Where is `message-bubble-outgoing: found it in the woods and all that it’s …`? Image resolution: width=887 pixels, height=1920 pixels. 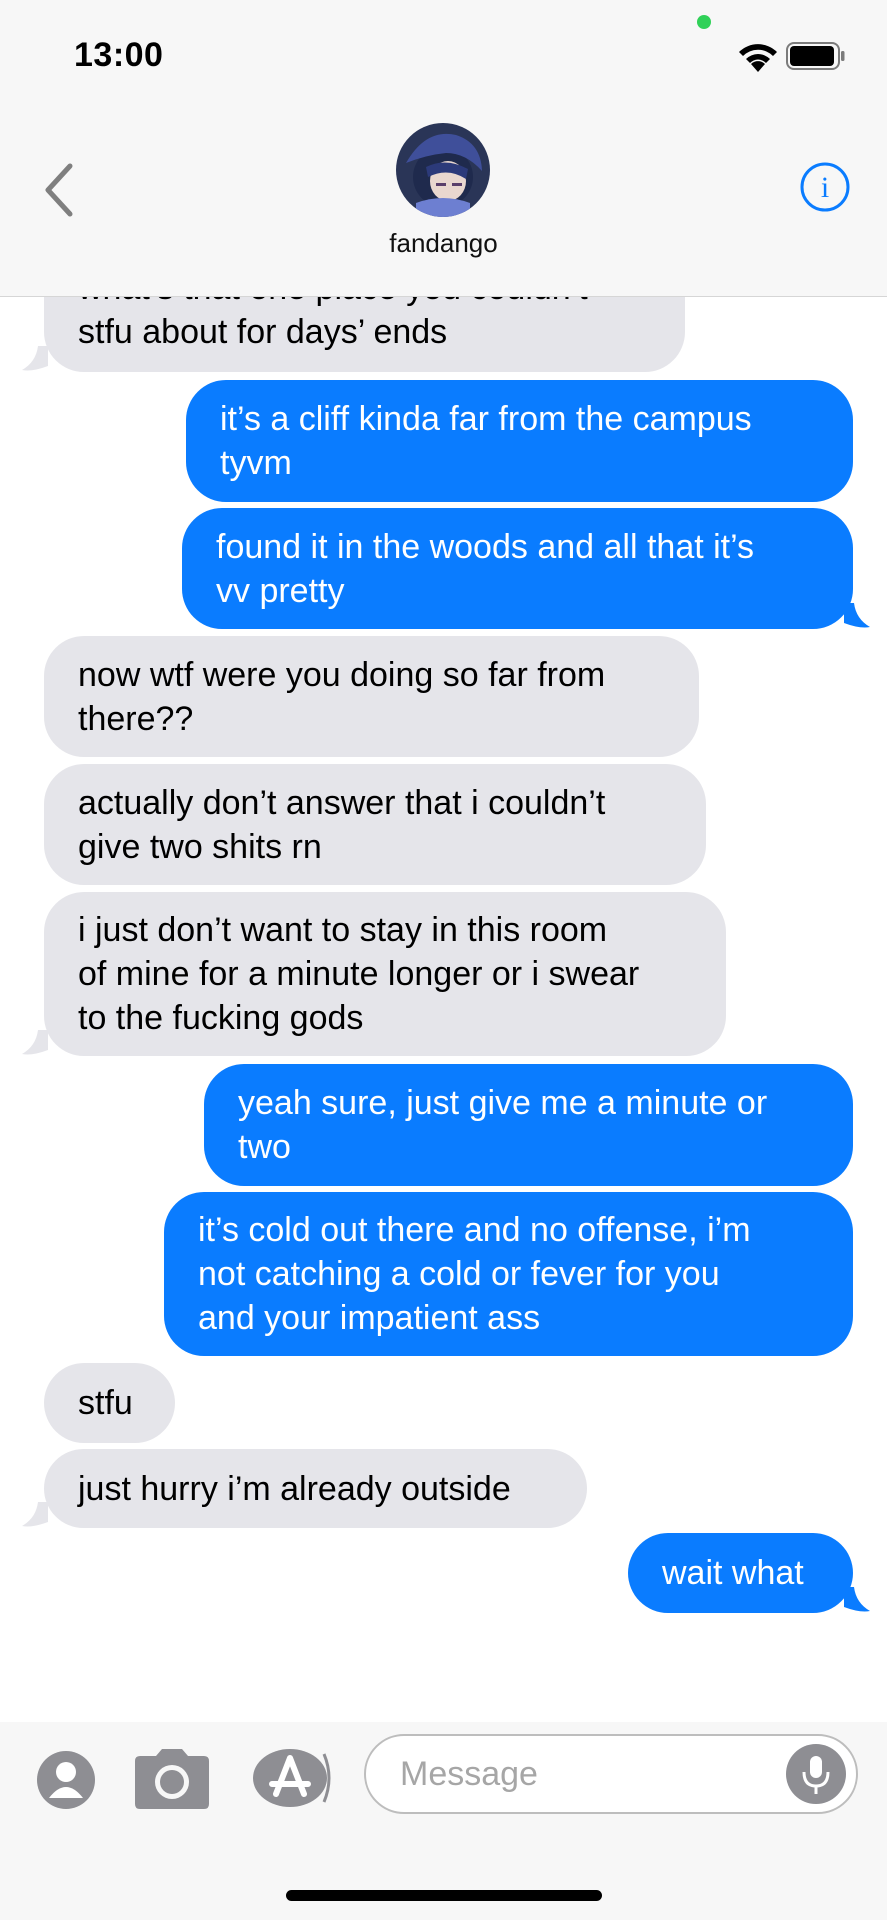
message-bubble-outgoing: found it in the woods and all that it’s … is located at coordinates (517, 568).